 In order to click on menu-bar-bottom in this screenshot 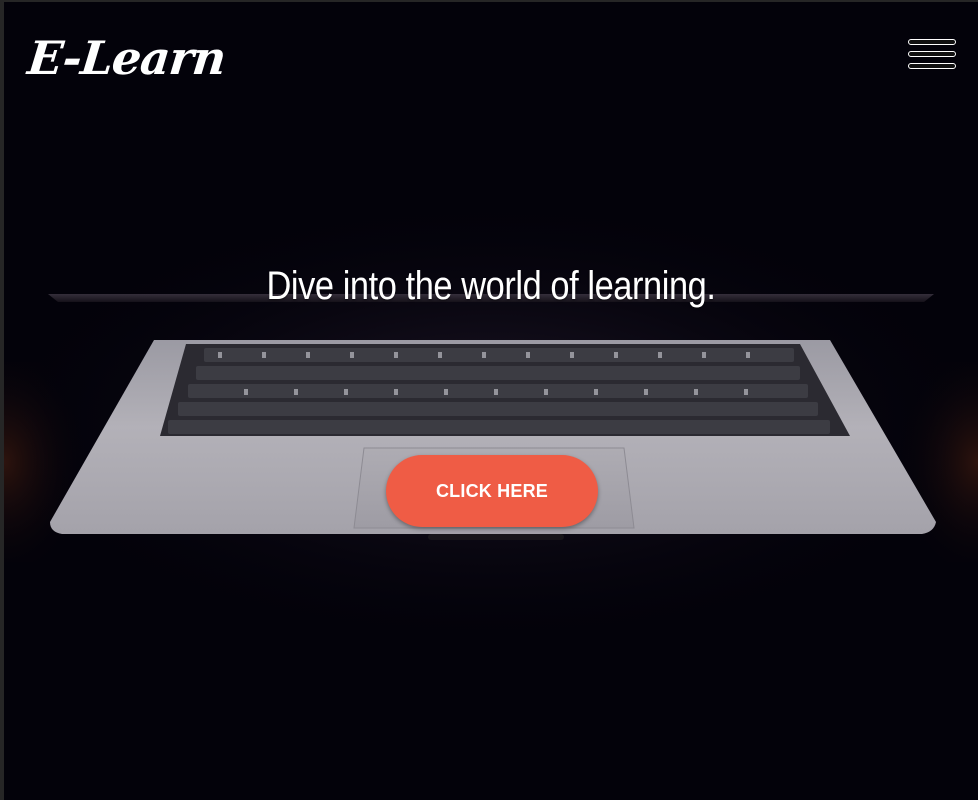, I will do `click(932, 66)`.